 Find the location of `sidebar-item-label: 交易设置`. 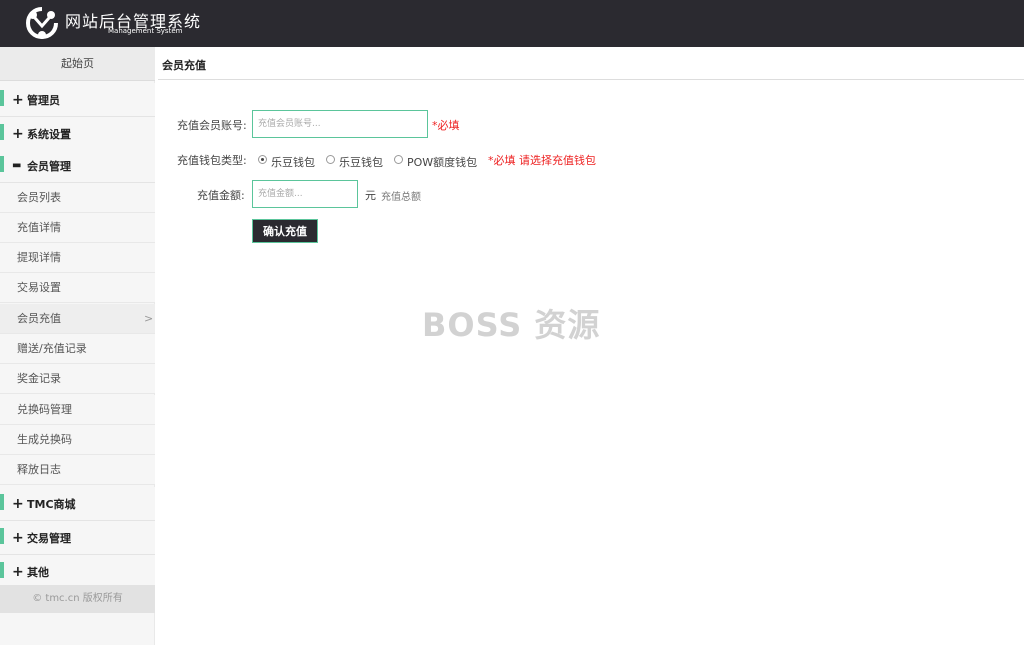

sidebar-item-label: 交易设置 is located at coordinates (39, 287).